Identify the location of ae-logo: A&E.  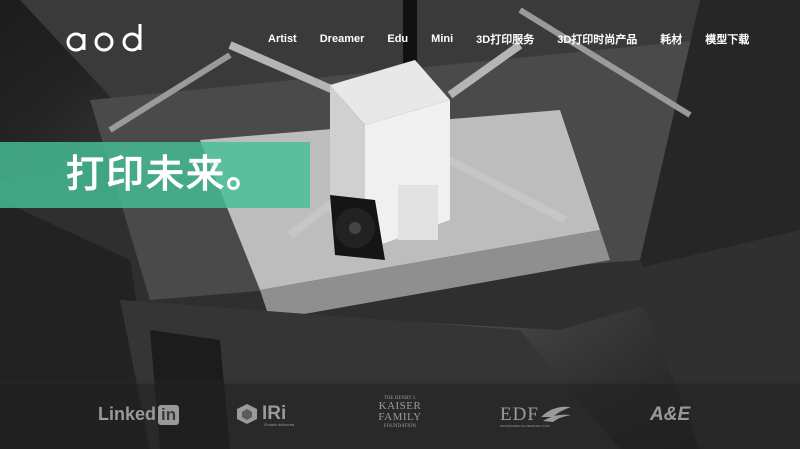
(670, 414).